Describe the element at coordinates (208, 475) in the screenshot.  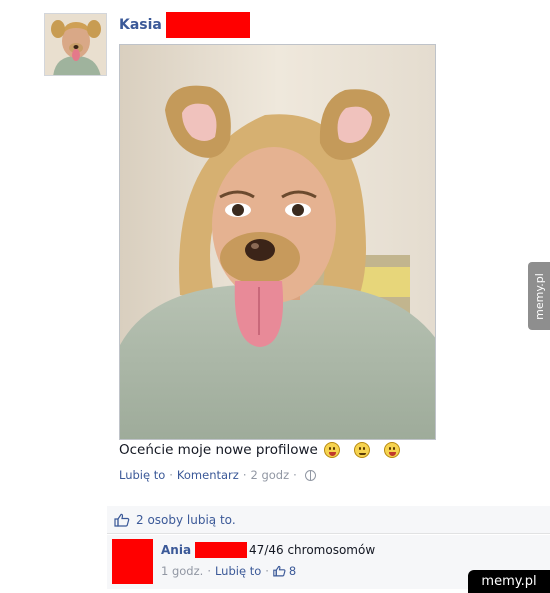
I see `comment-link: Komentarz` at that location.